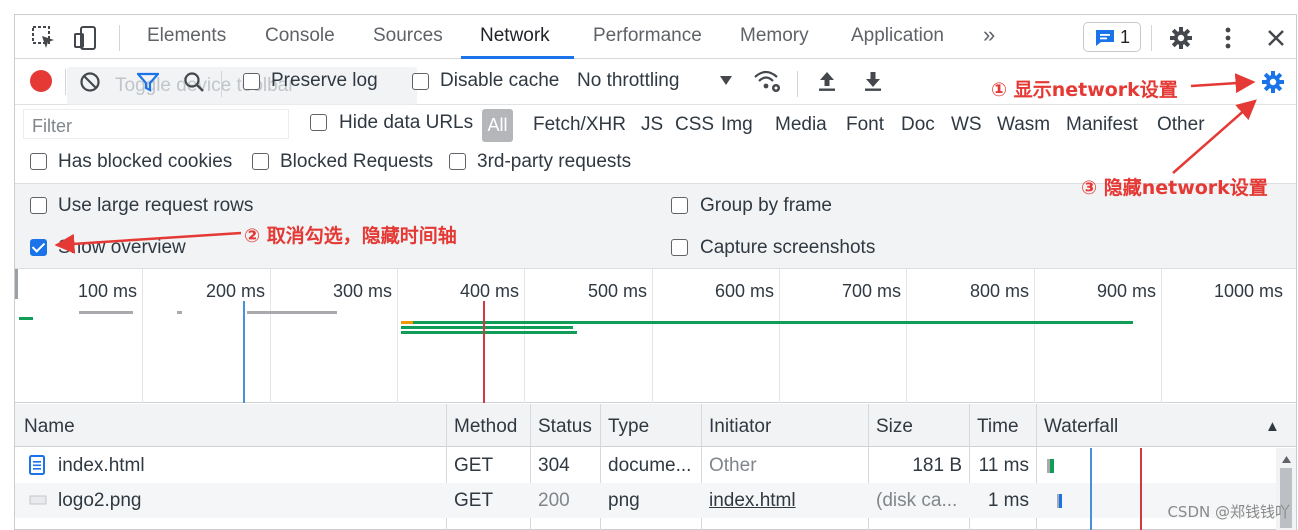  I want to click on watermark: CSDN @郑钱钱吖, so click(1228, 512).